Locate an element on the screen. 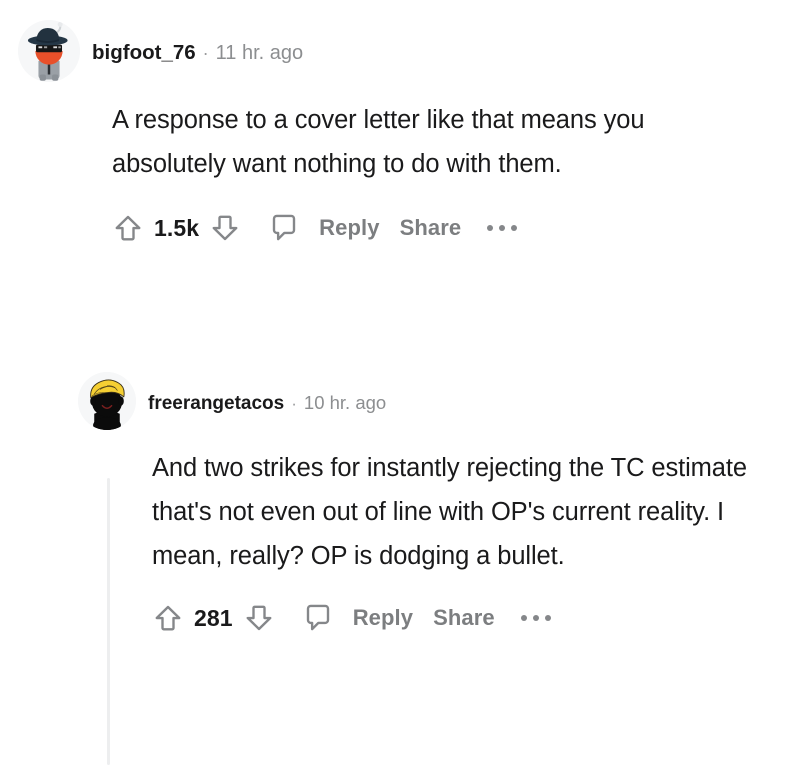  comment-timestamp: 10 hr. ago is located at coordinates (345, 402).